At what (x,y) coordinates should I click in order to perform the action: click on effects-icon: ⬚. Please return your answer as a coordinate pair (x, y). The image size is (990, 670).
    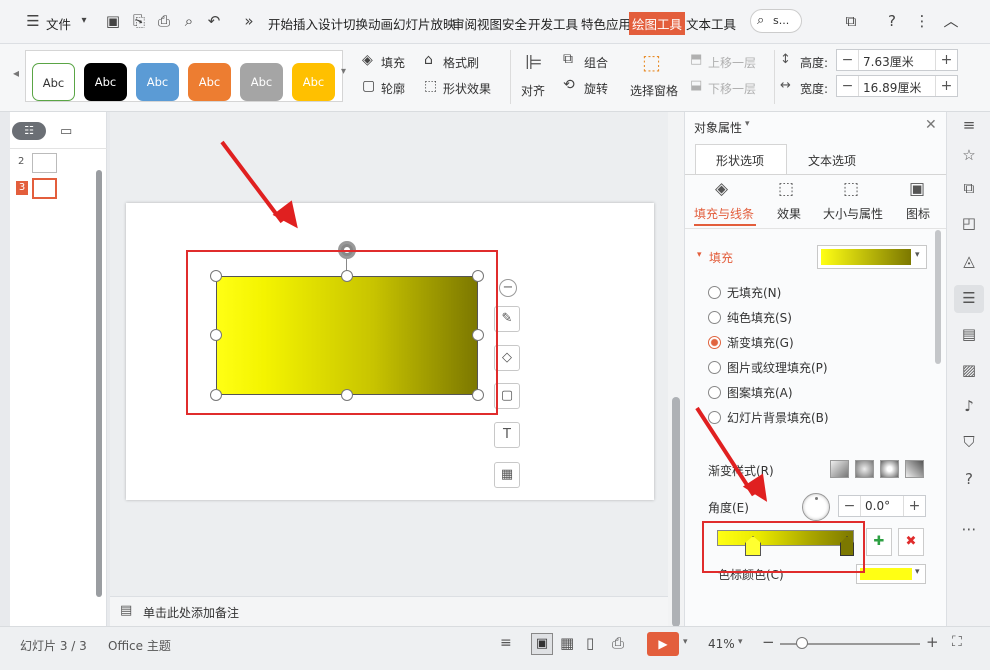
    Looking at the image, I should click on (786, 189).